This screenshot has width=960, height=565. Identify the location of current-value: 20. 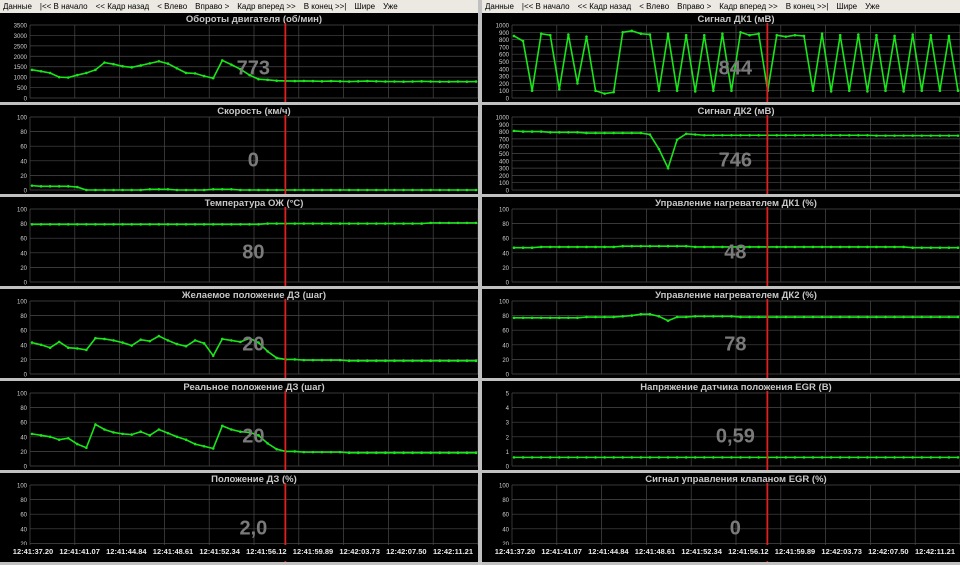
(253, 345).